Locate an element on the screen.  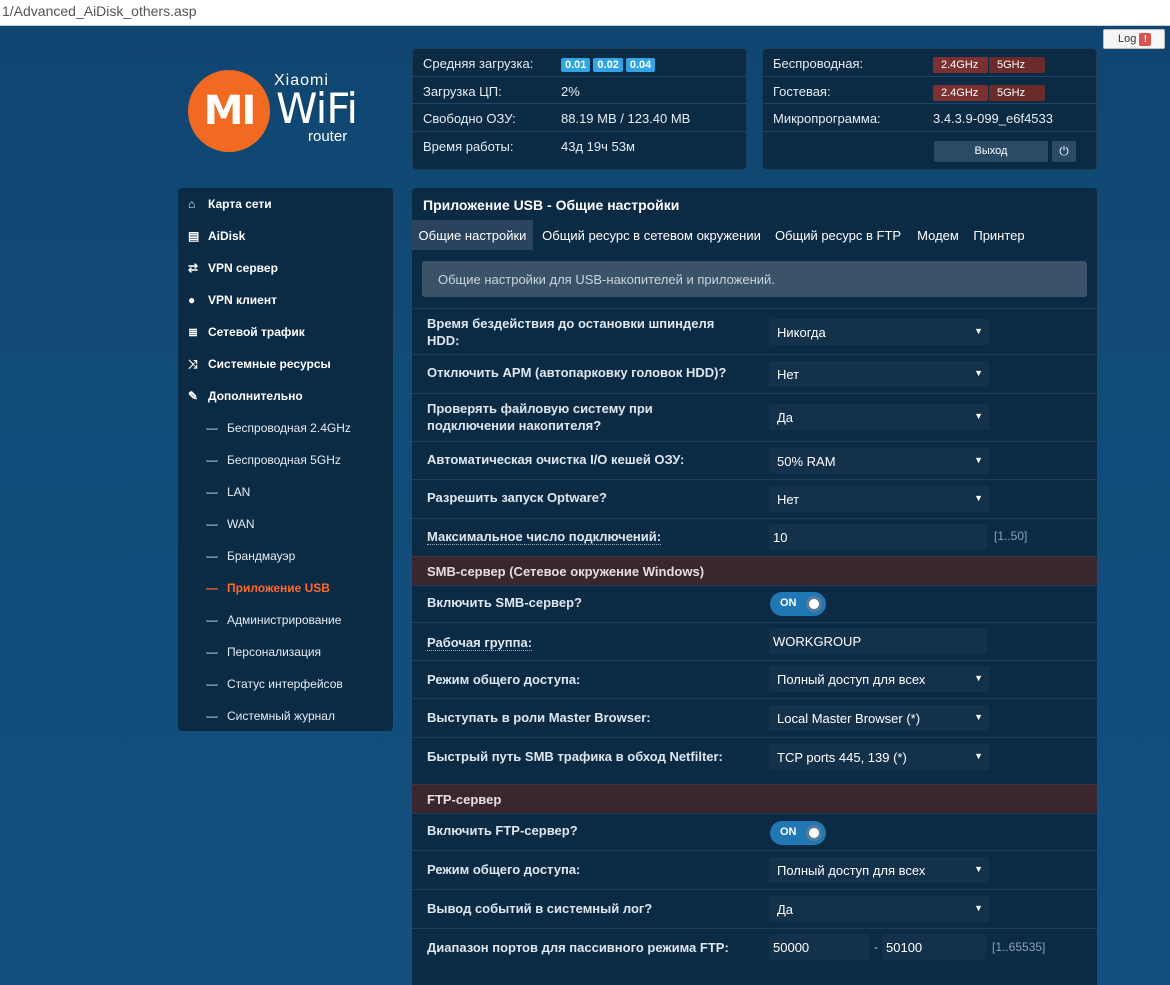
smb-section-header: SMB-сервер (Сетевое окружение Windows) is located at coordinates (754, 570).